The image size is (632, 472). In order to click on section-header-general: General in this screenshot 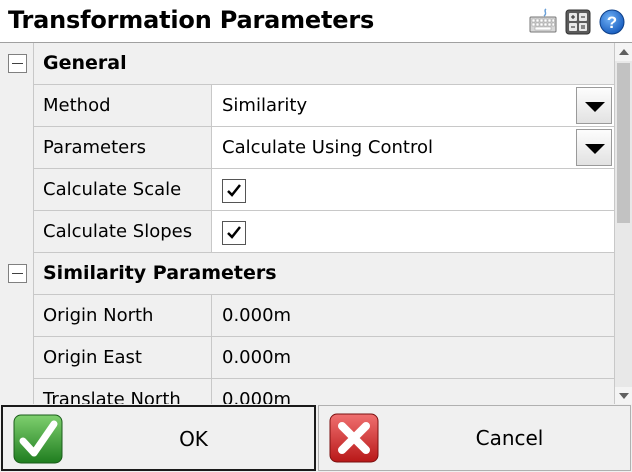, I will do `click(324, 64)`.